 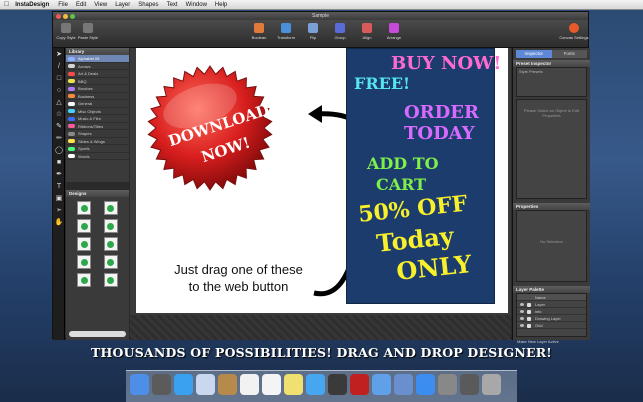 I want to click on polygon-tool-icon: △, so click(x=59, y=103).